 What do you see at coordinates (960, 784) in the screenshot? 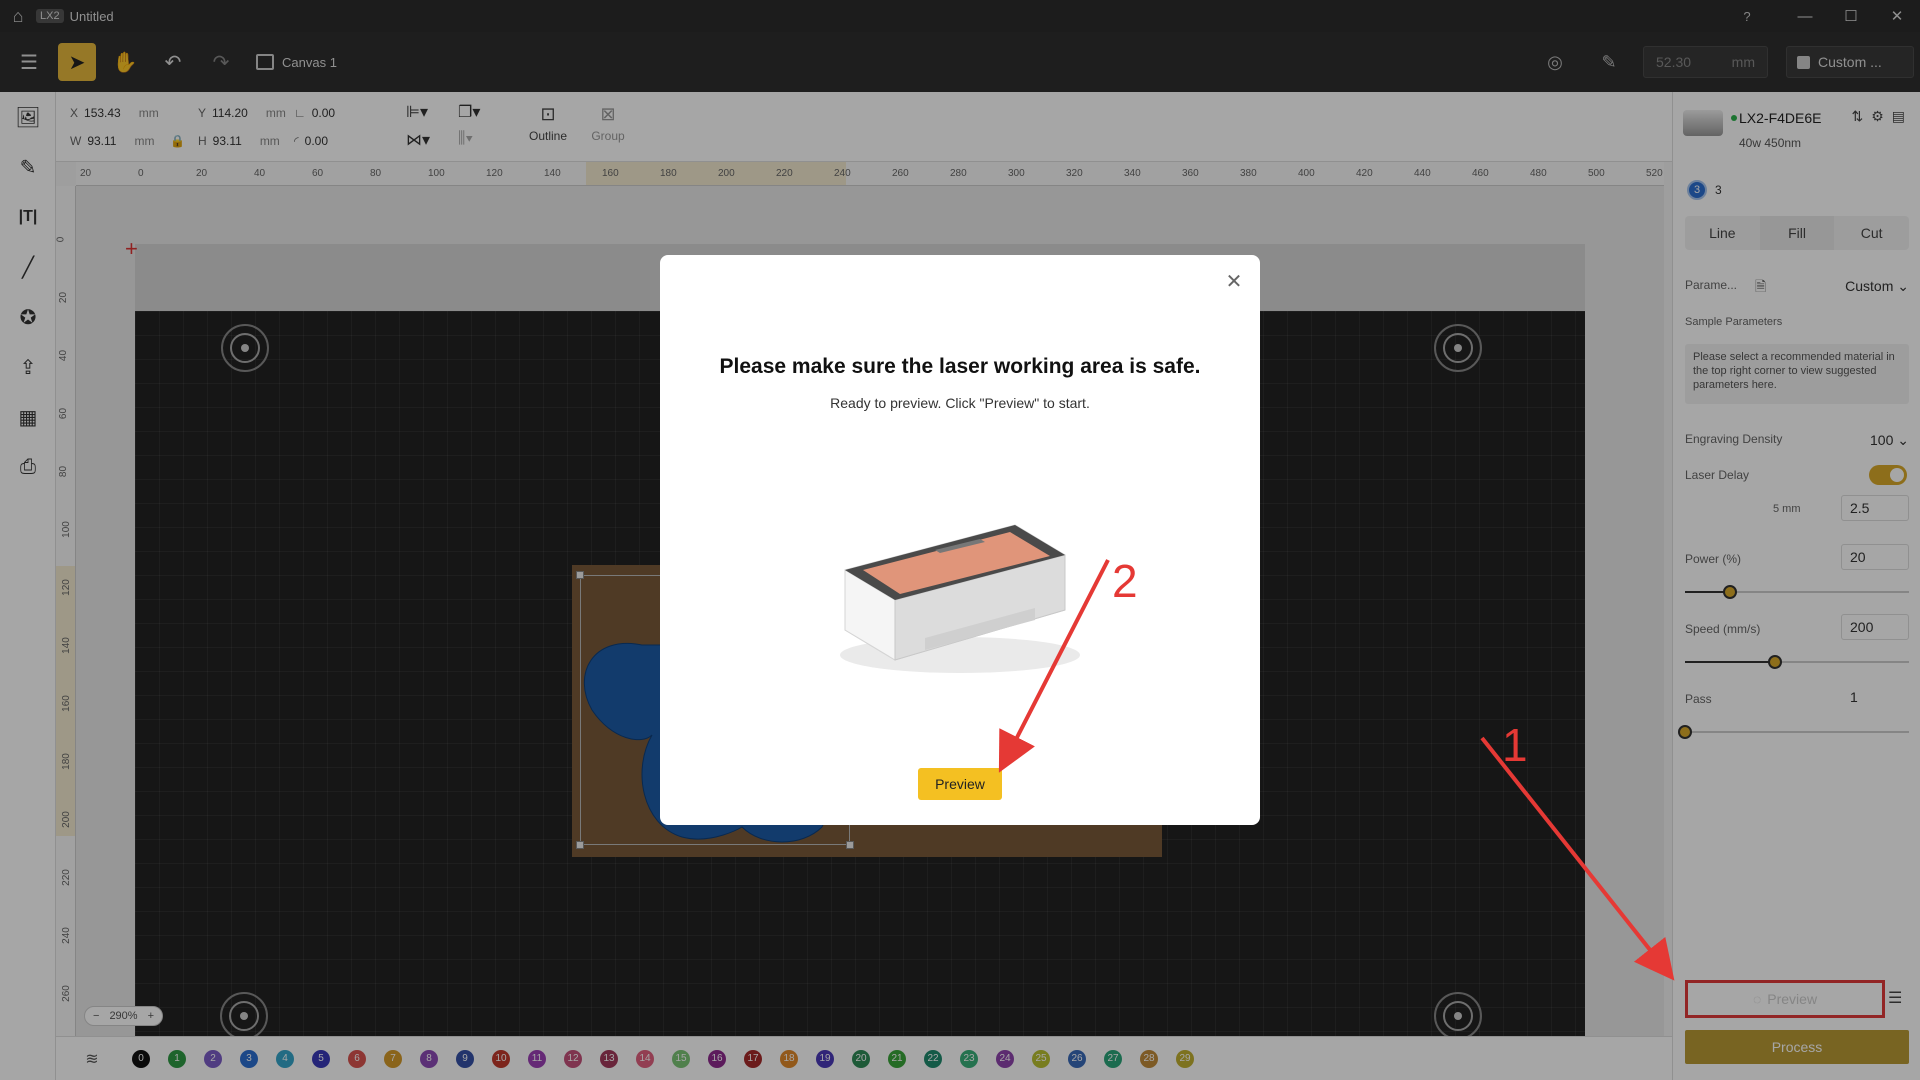
I see `dialog-preview-button: Preview` at bounding box center [960, 784].